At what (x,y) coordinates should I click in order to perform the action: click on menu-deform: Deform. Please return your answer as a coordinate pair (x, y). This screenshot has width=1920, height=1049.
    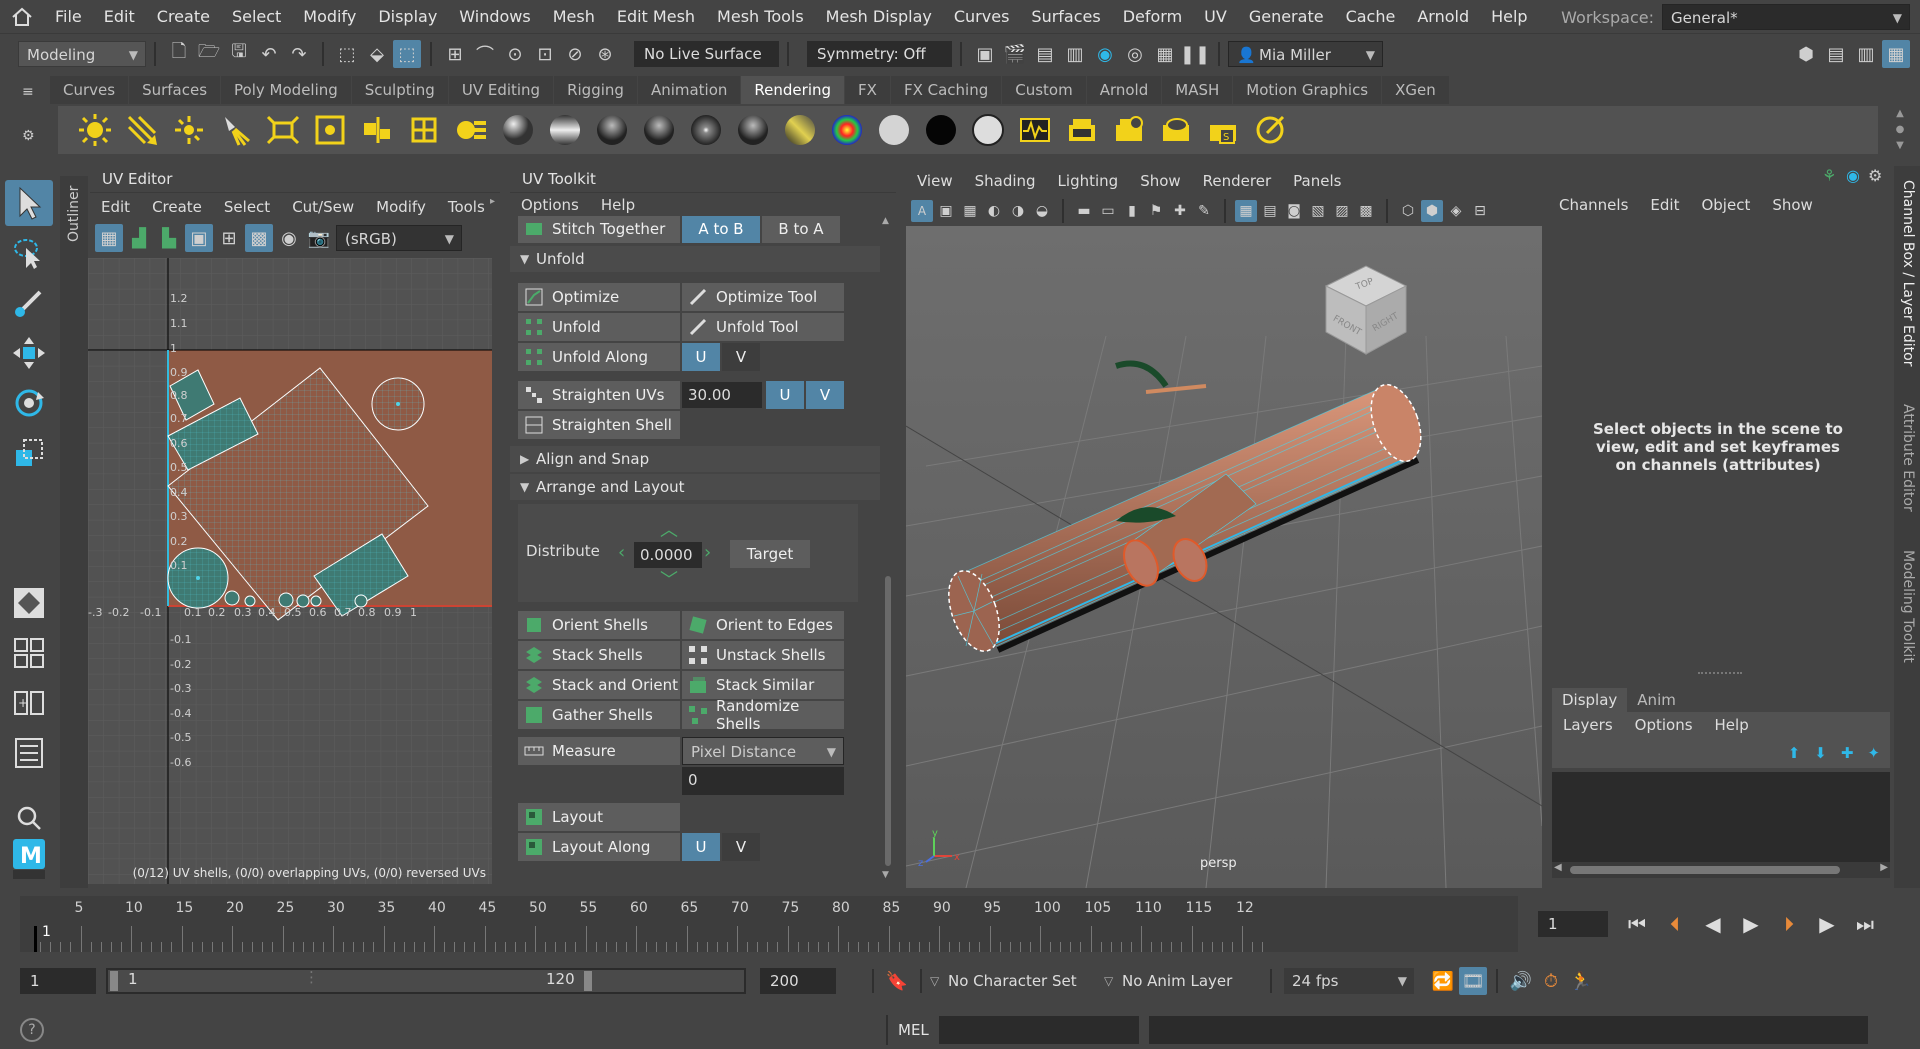
    Looking at the image, I should click on (1152, 17).